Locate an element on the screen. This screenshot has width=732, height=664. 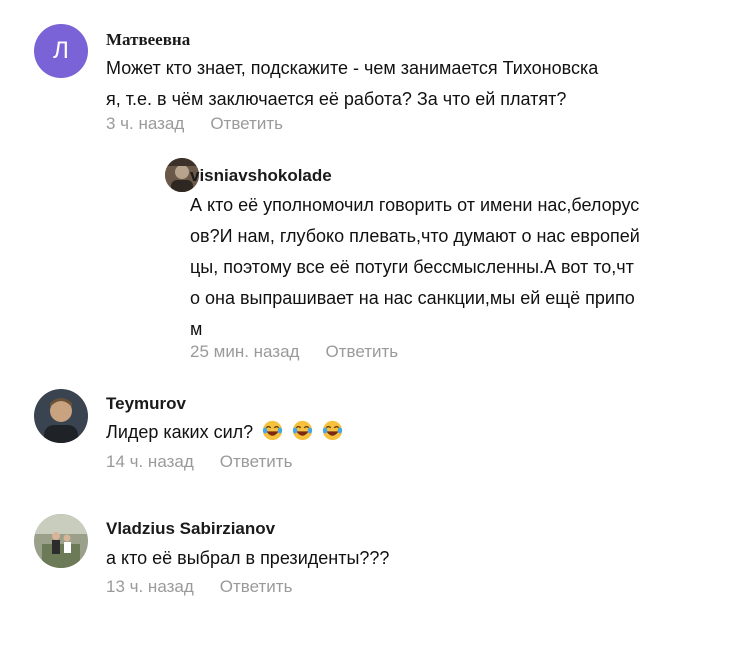
timestamp: 14 ч. назад is located at coordinates (150, 461).